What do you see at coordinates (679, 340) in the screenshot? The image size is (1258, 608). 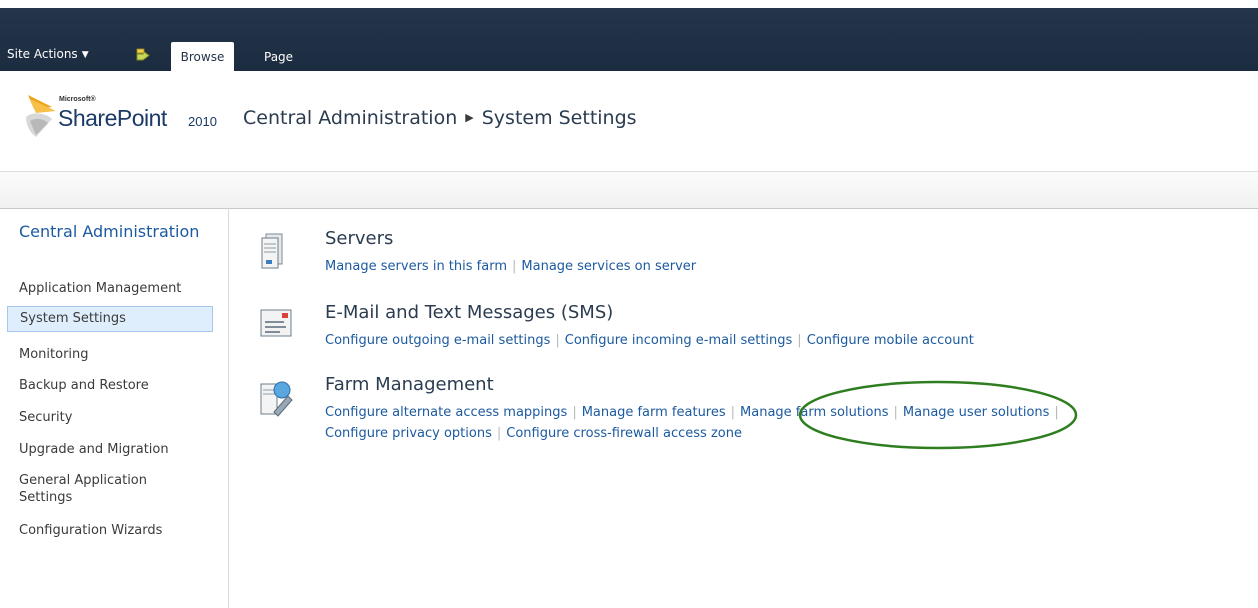 I see `link-incoming-email: Configure incoming e-mail settings` at bounding box center [679, 340].